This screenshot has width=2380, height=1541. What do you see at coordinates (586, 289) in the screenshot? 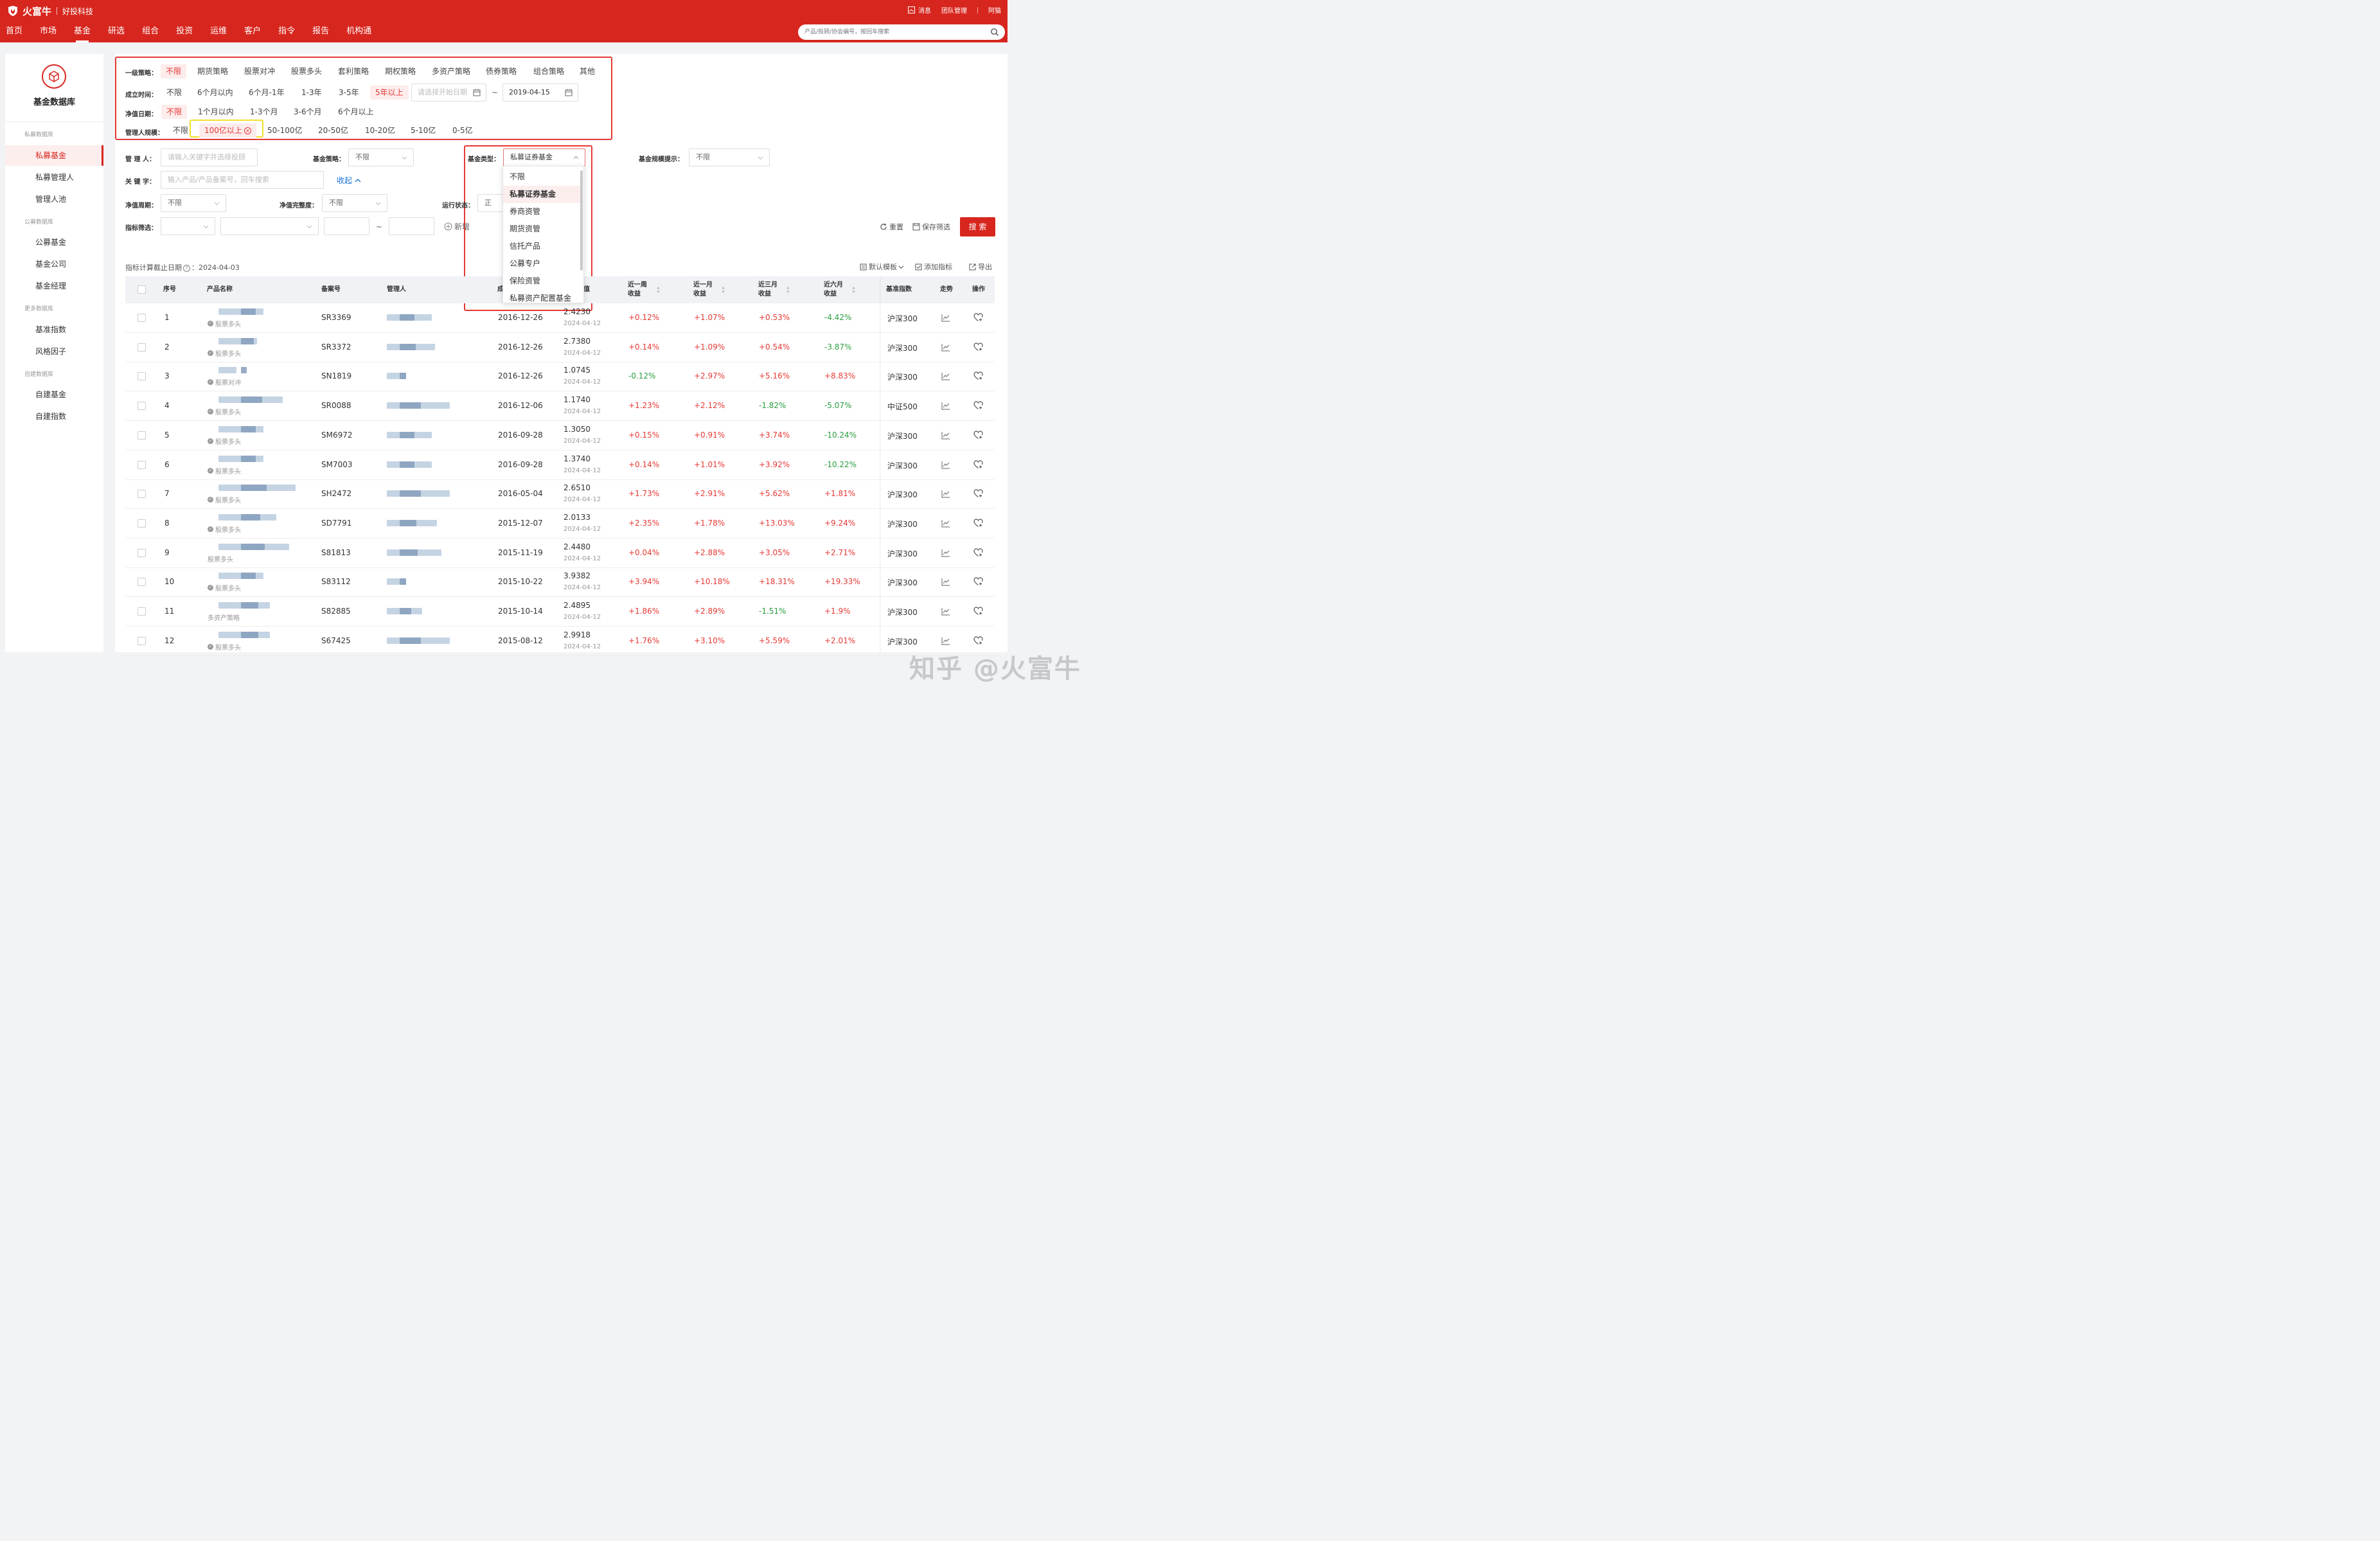
I see `header-nav: 值` at bounding box center [586, 289].